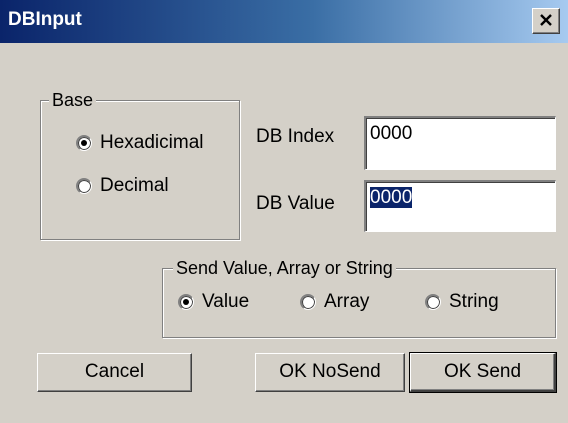 The image size is (568, 423). Describe the element at coordinates (347, 301) in the screenshot. I see `radio-array-label: Array` at that location.